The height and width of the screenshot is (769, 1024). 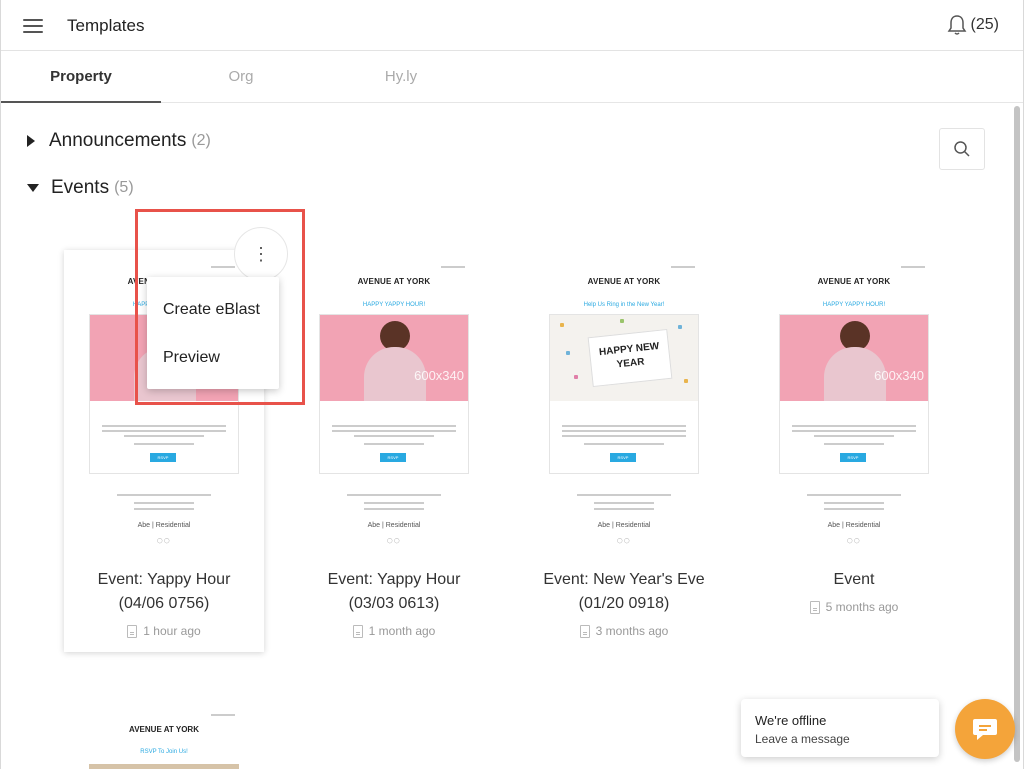 I want to click on section-announcements: Announcements (2), so click(x=119, y=141).